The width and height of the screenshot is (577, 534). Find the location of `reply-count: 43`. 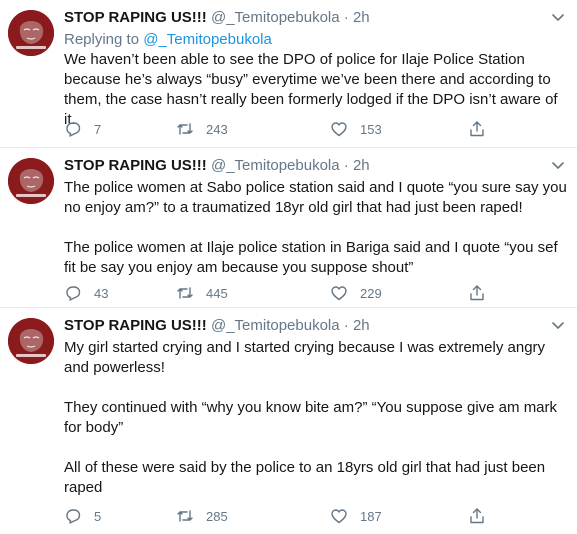

reply-count: 43 is located at coordinates (101, 293).